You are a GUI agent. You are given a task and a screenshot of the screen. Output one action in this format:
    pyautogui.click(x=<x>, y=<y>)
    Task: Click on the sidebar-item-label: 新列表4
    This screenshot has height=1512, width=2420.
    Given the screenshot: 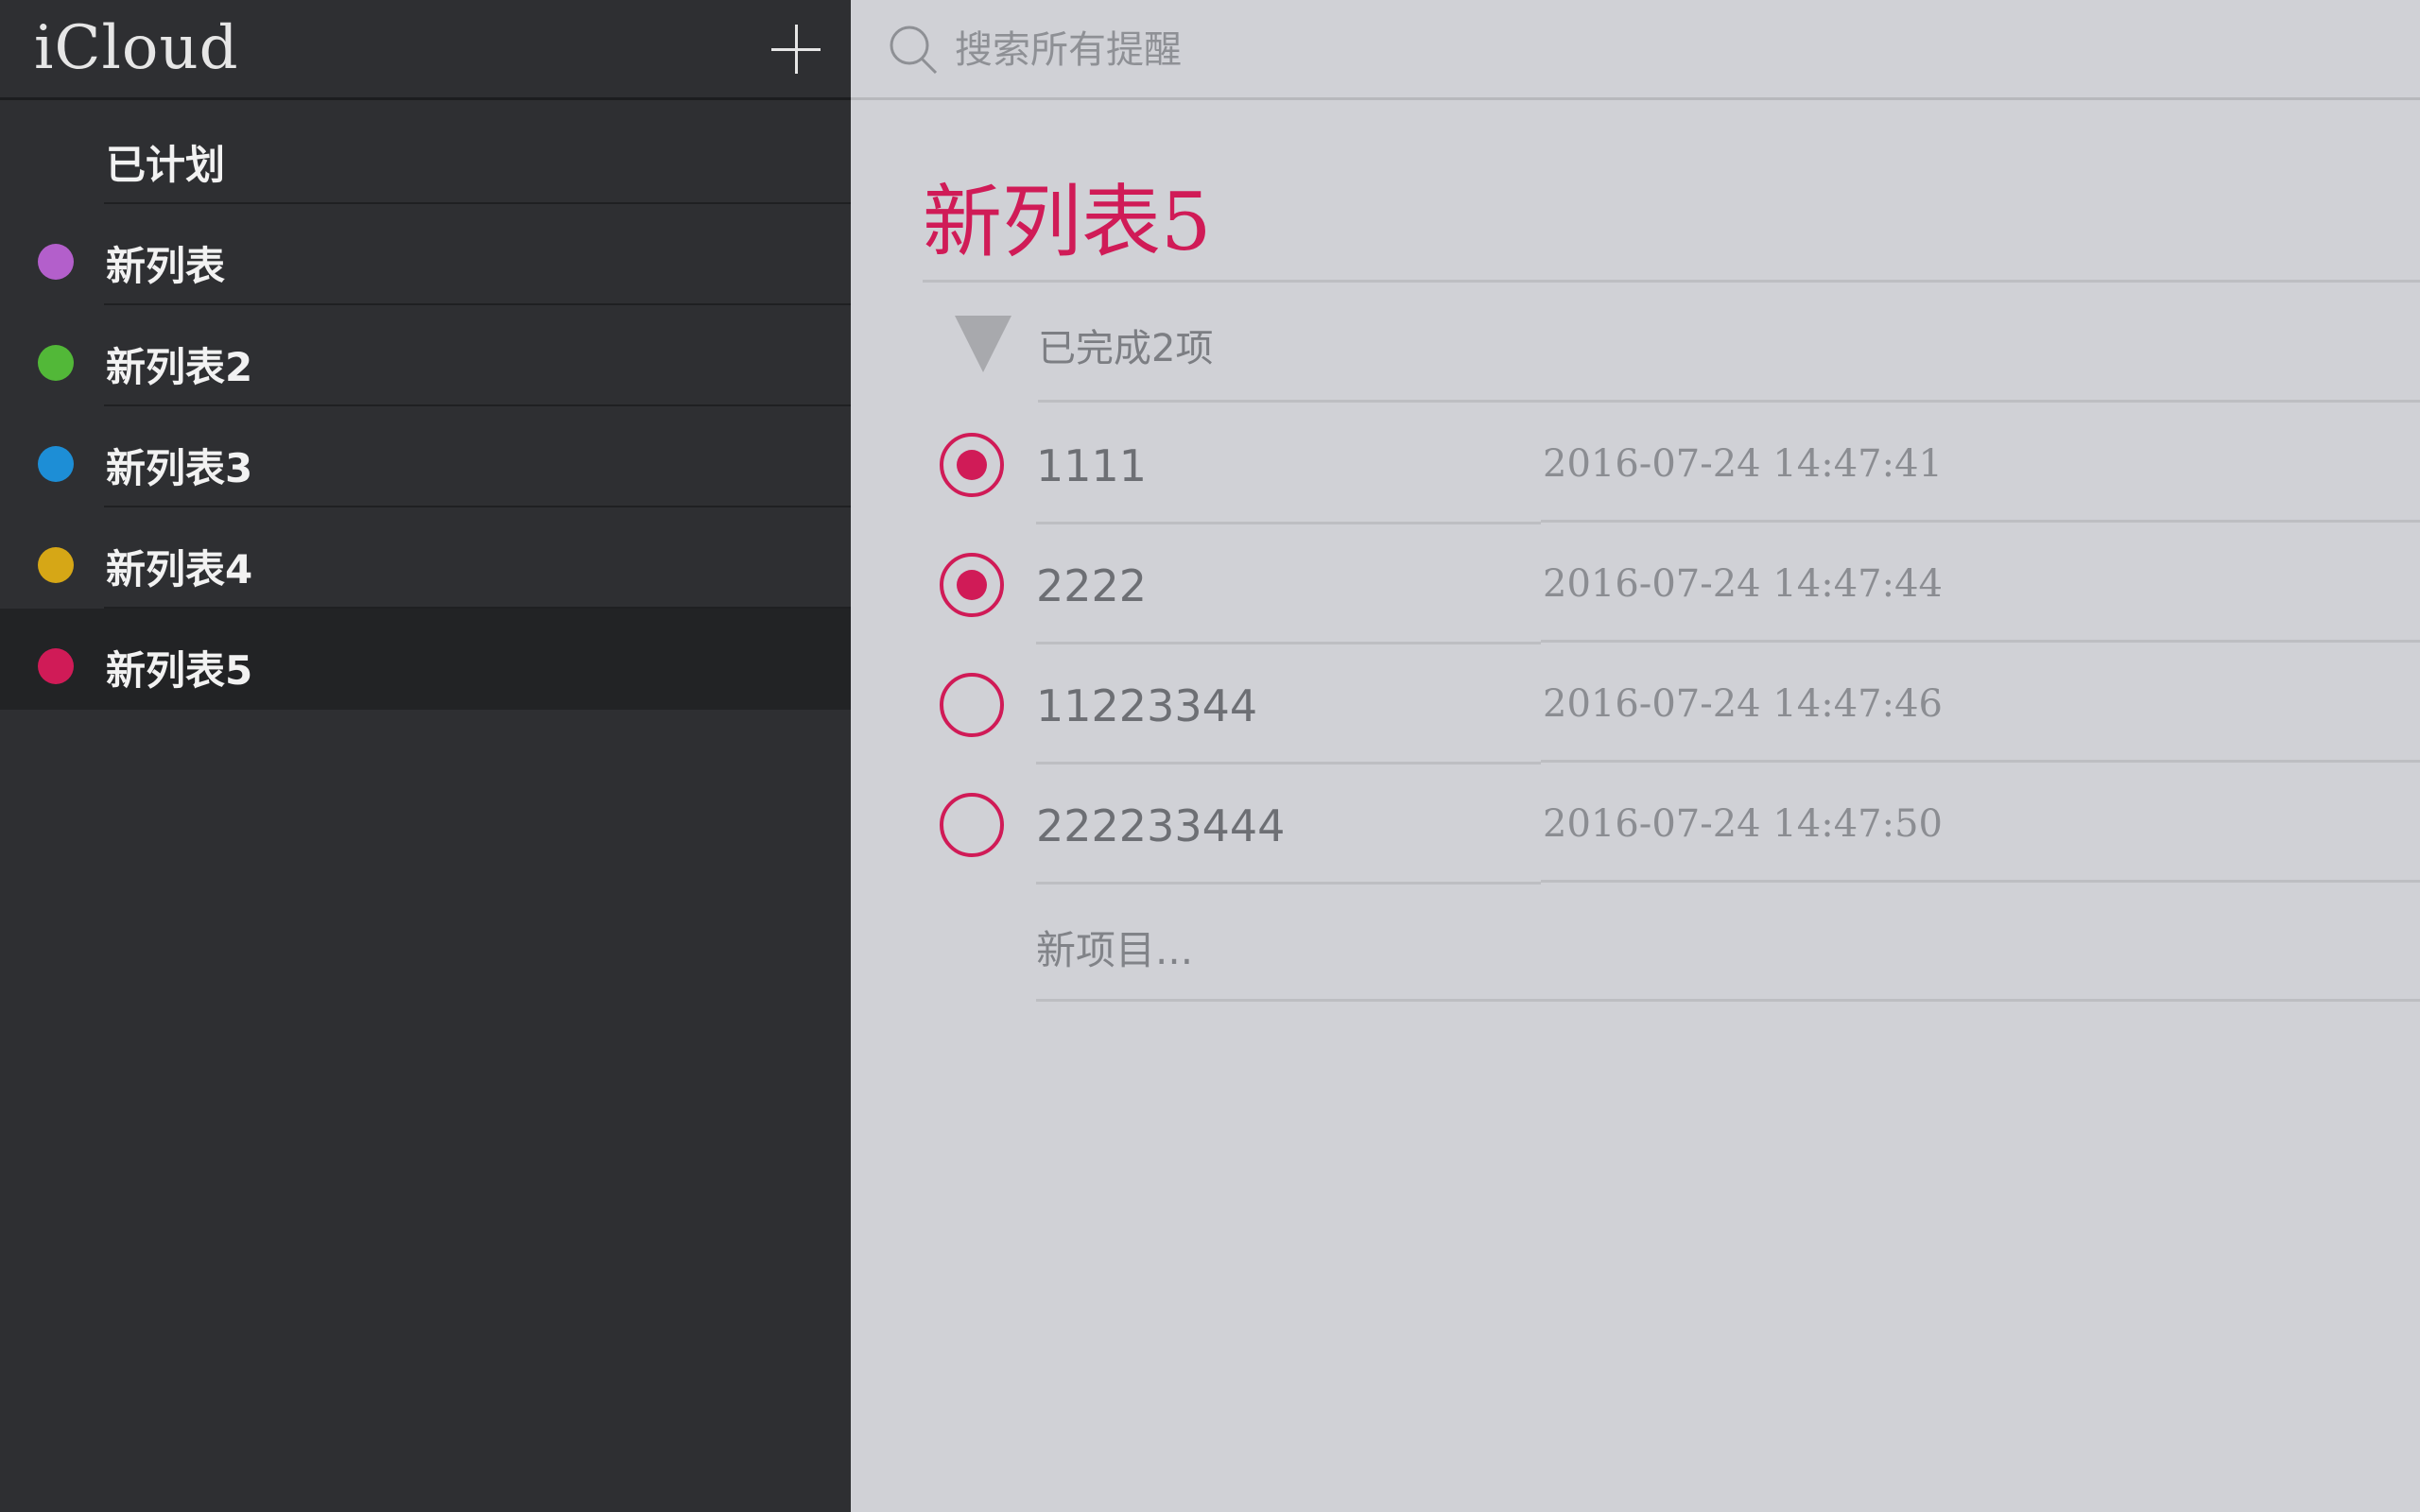 What is the action you would take?
    pyautogui.click(x=179, y=569)
    